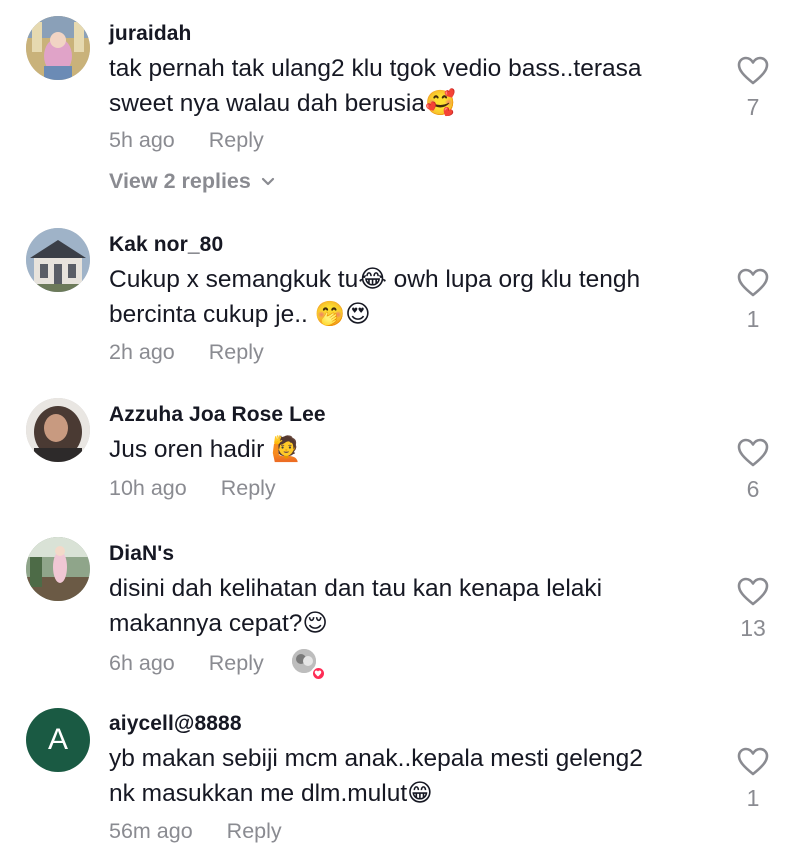 The image size is (800, 851). What do you see at coordinates (192, 488) in the screenshot?
I see `comment-meta: 10h ago Reply` at bounding box center [192, 488].